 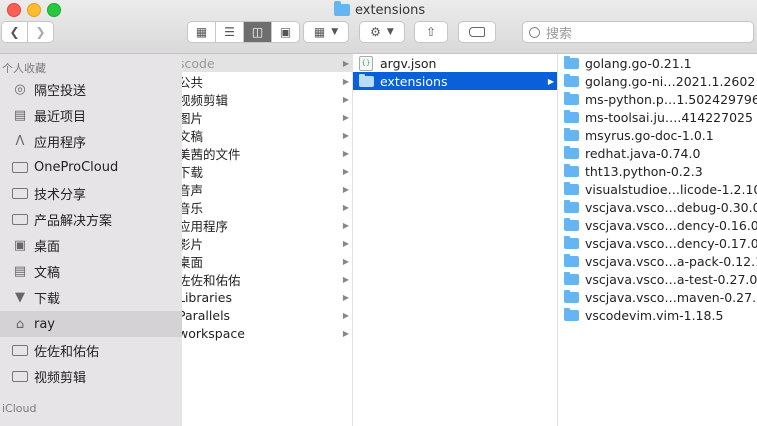 What do you see at coordinates (267, 225) in the screenshot?
I see `list-item: 应用程序 ▶` at bounding box center [267, 225].